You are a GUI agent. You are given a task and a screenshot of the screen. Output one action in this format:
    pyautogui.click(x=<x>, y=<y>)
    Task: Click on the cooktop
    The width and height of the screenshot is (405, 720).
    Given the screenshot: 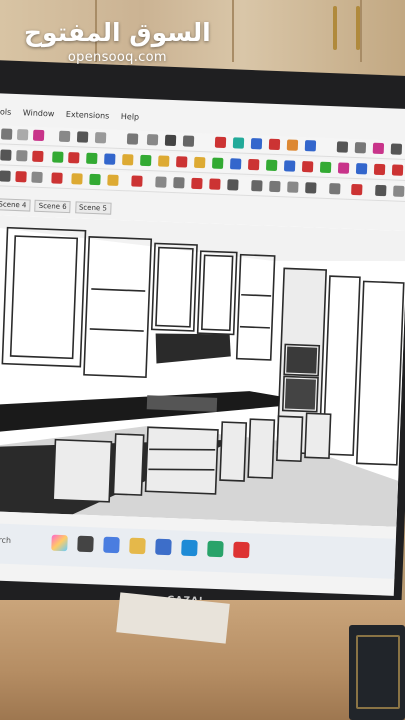 What is the action you would take?
    pyautogui.click(x=182, y=403)
    